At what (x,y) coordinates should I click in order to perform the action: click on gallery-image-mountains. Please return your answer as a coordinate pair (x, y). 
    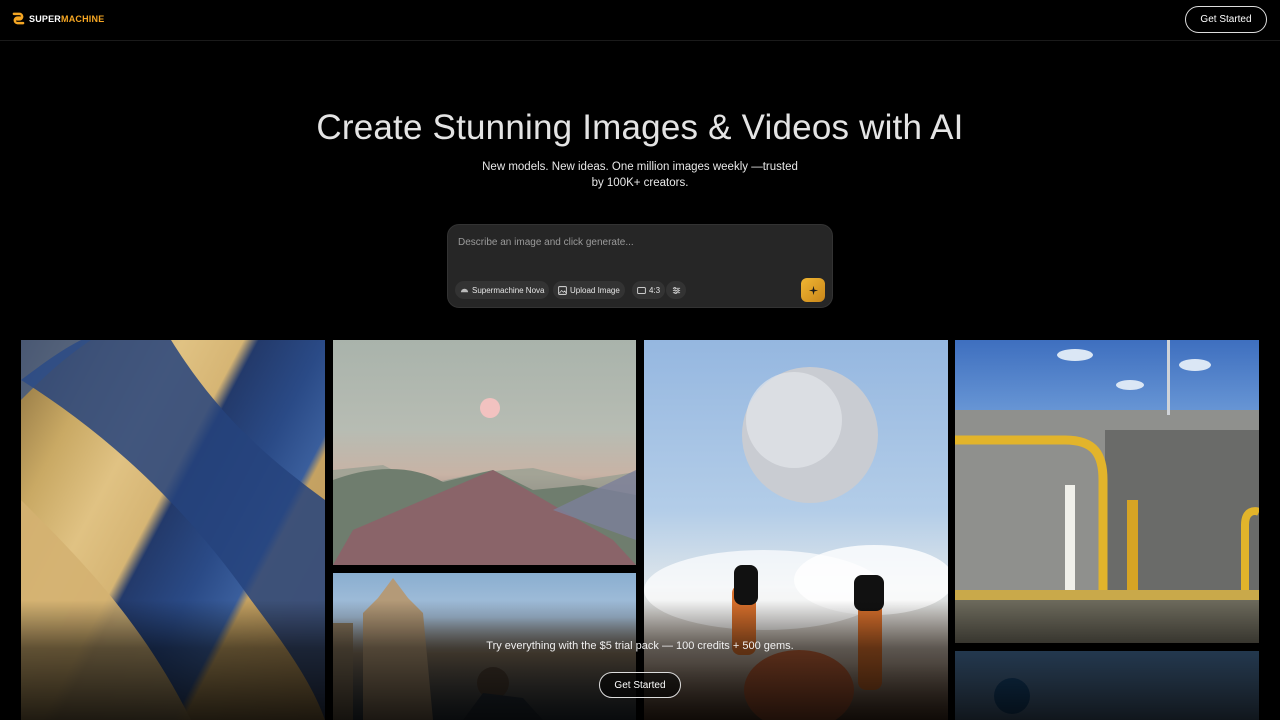
    Looking at the image, I should click on (484, 452).